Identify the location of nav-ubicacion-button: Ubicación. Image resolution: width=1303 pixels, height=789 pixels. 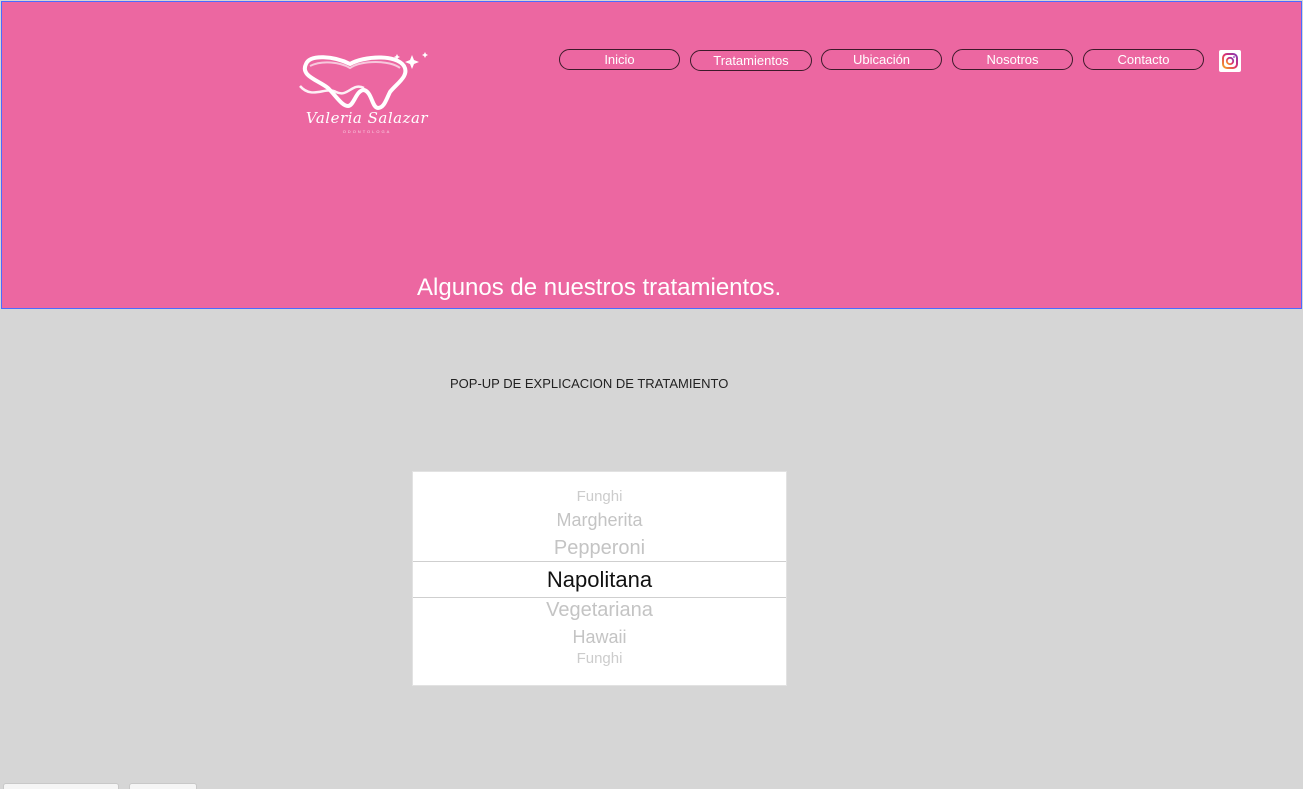
(881, 59).